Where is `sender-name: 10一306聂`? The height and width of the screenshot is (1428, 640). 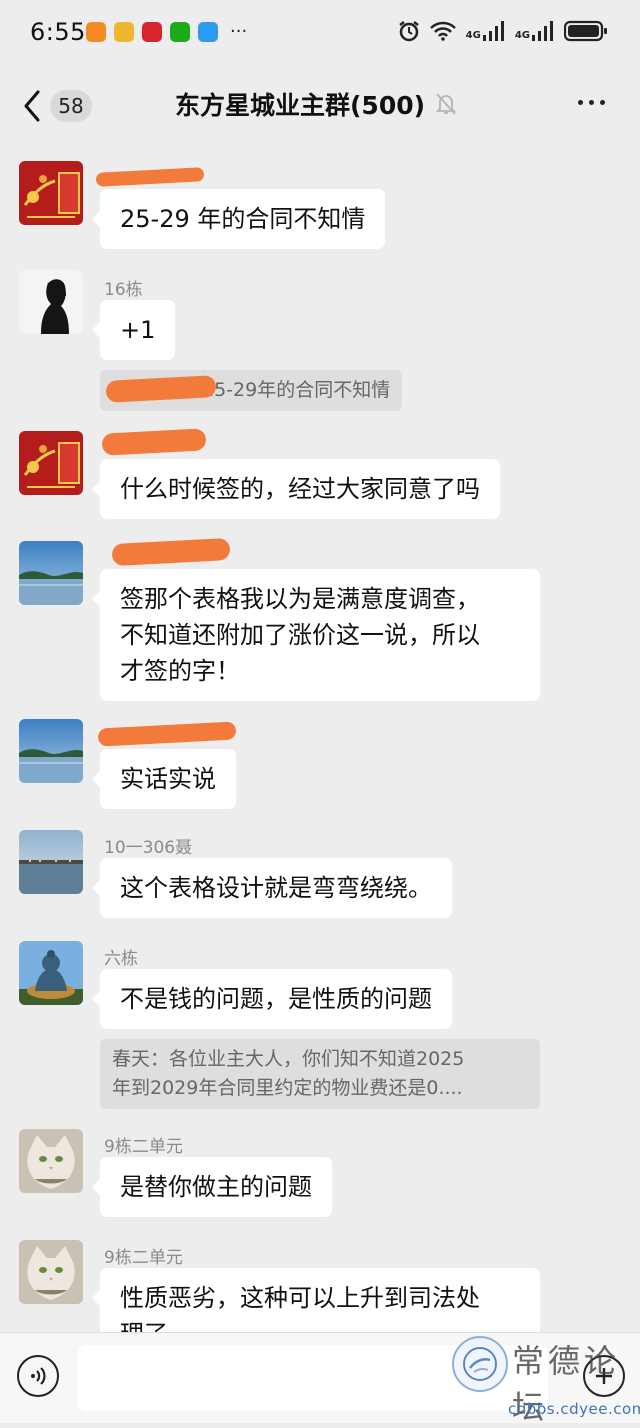 sender-name: 10一306聂 is located at coordinates (148, 848).